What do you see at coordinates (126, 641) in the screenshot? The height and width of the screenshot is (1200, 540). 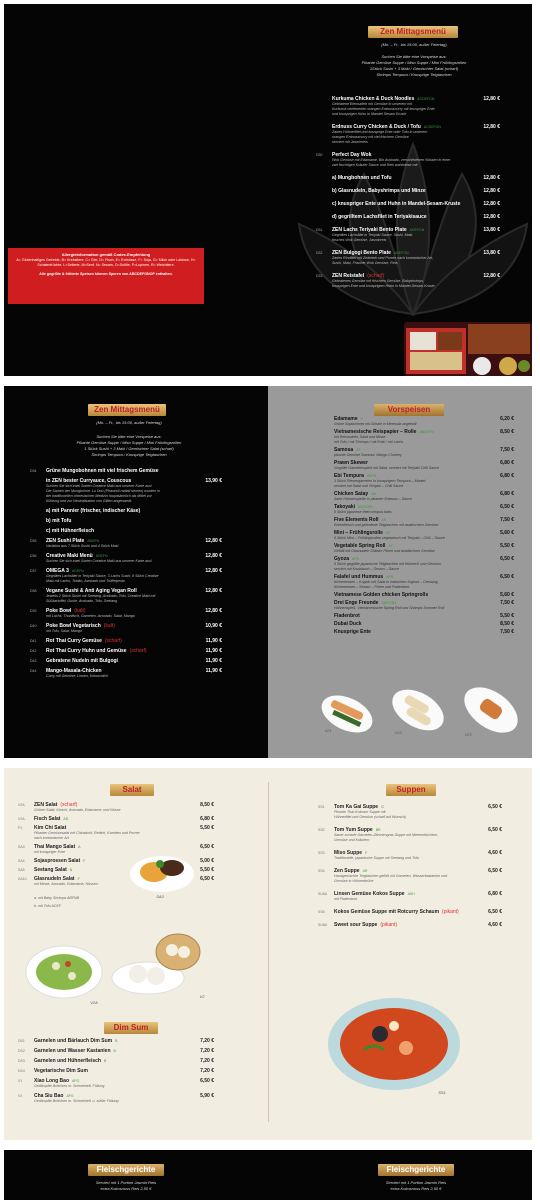 I see `menu-item: D41 Rot Thai Curry Gemüse (scharf) 11,90 €` at bounding box center [126, 641].